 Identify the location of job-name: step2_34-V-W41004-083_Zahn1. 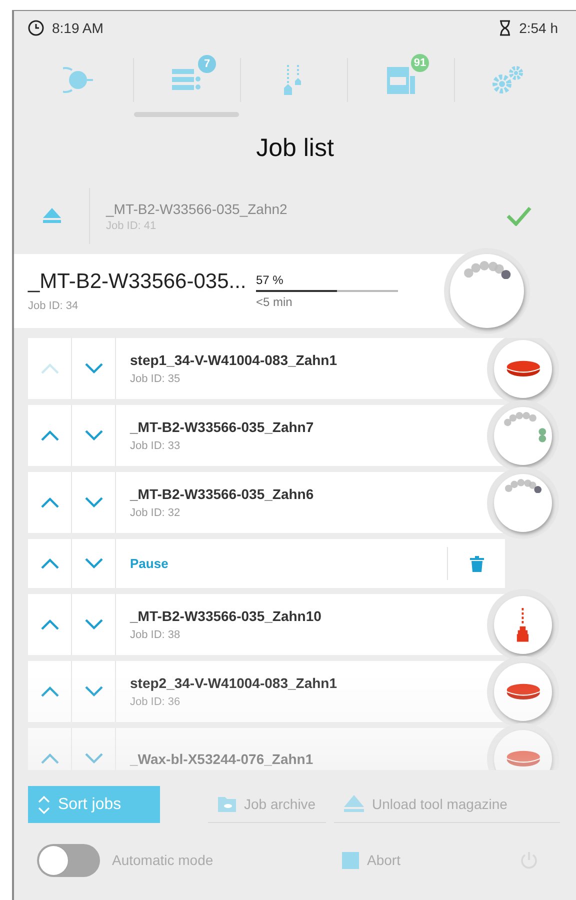
(234, 683).